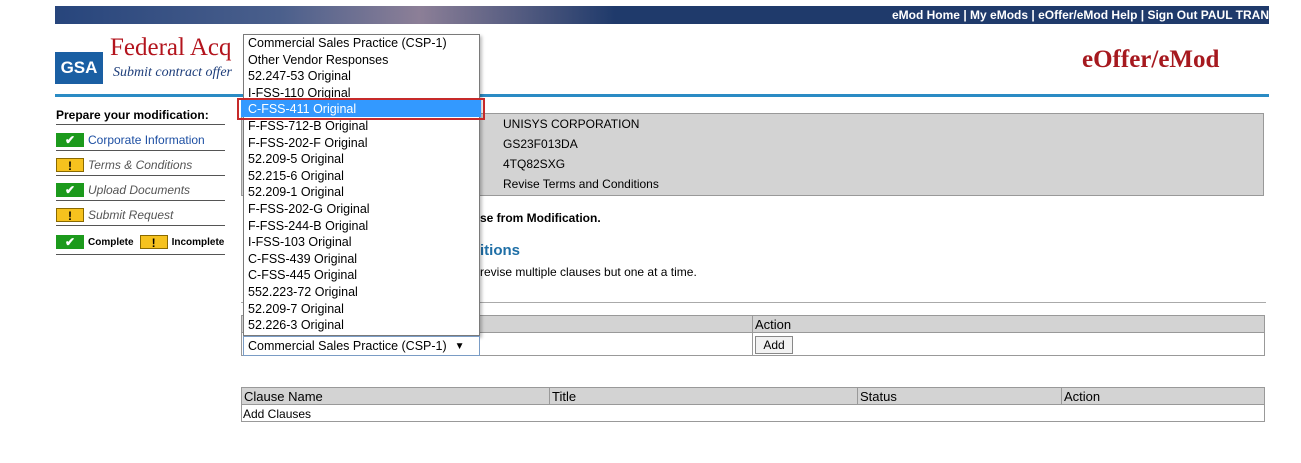 The width and height of the screenshot is (1301, 463). Describe the element at coordinates (581, 184) in the screenshot. I see `modification-type: Revise Terms and Conditions` at that location.